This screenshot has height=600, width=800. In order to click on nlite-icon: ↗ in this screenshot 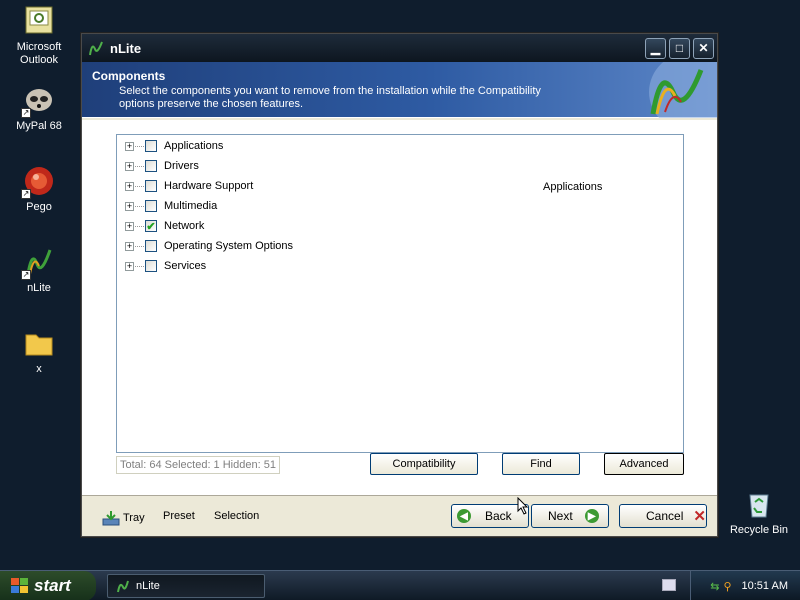, I will do `click(38, 263)`.